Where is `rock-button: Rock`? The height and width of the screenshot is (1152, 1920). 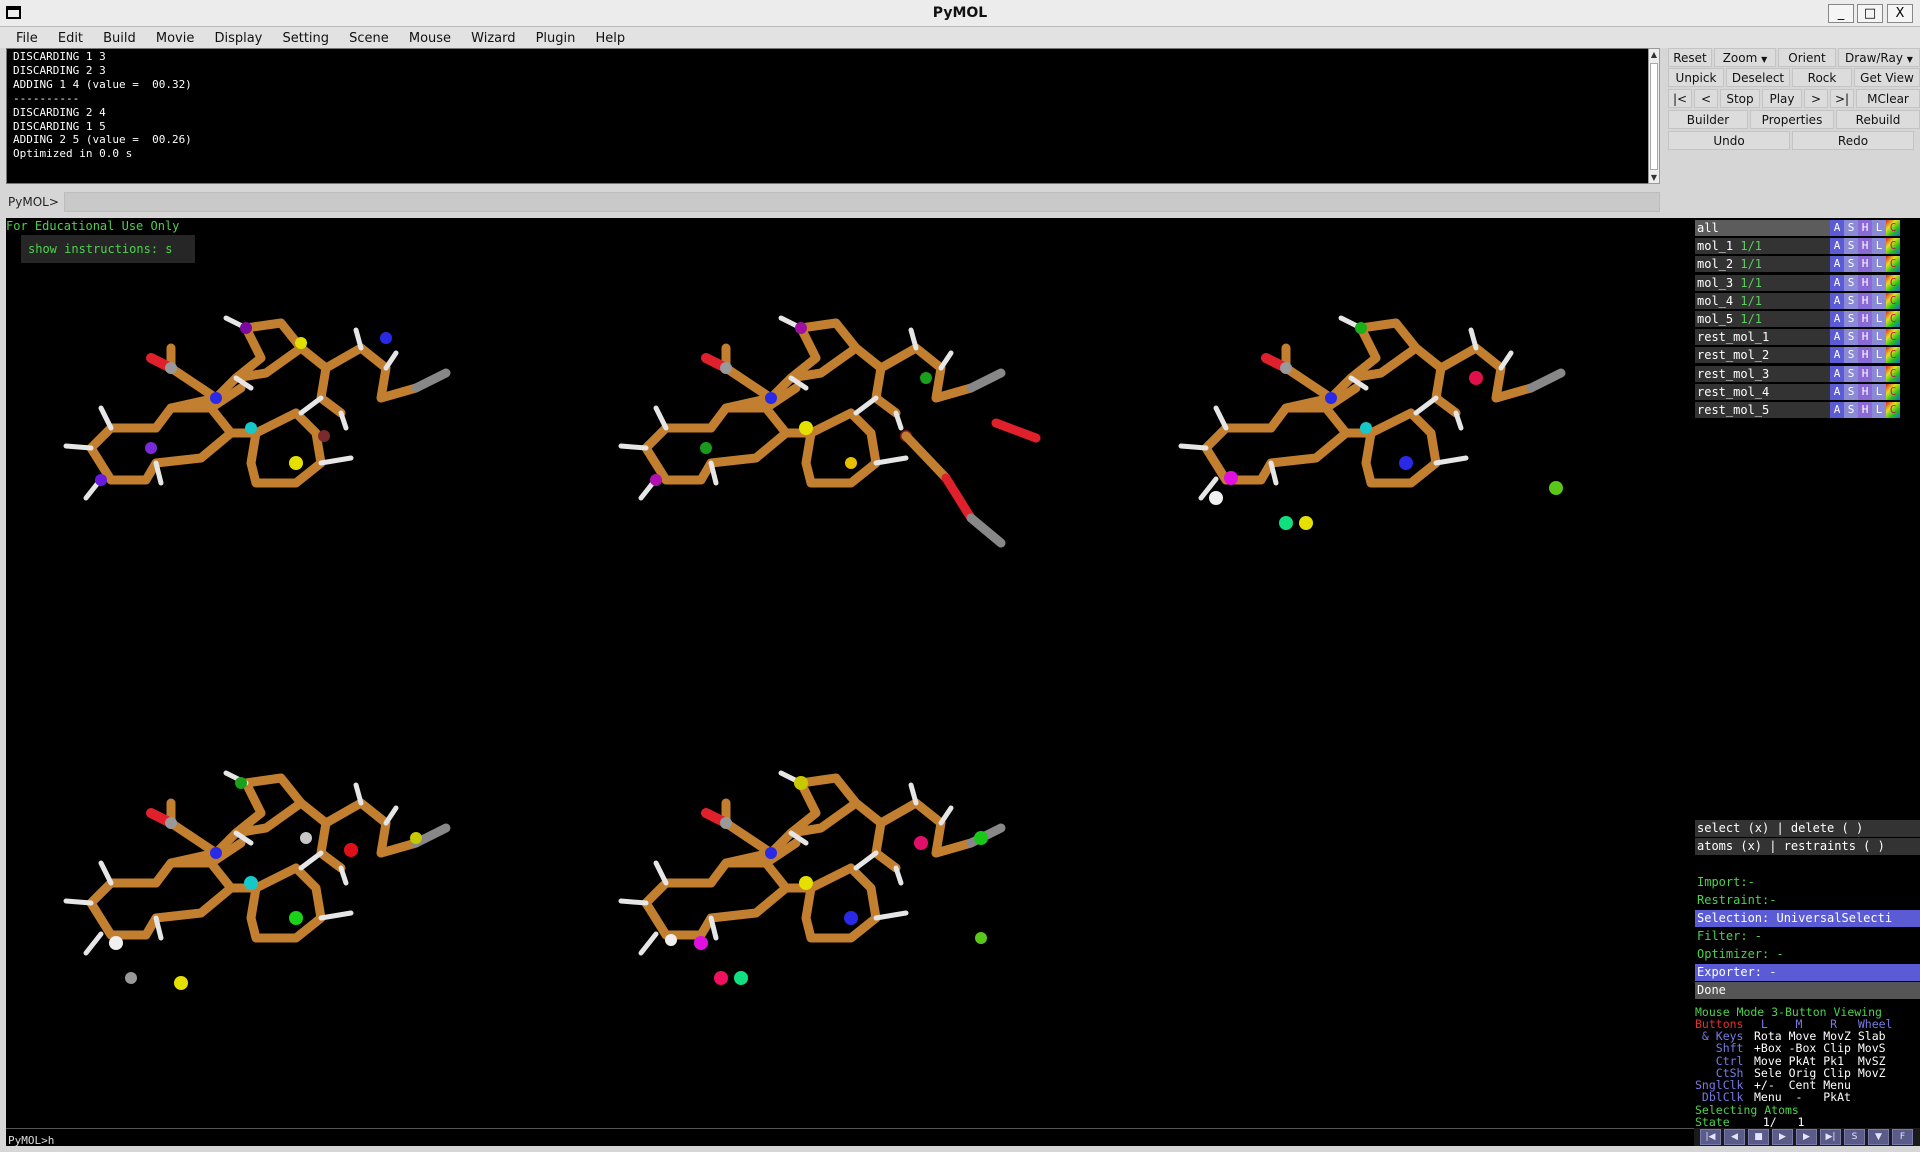
rock-button: Rock is located at coordinates (1822, 77).